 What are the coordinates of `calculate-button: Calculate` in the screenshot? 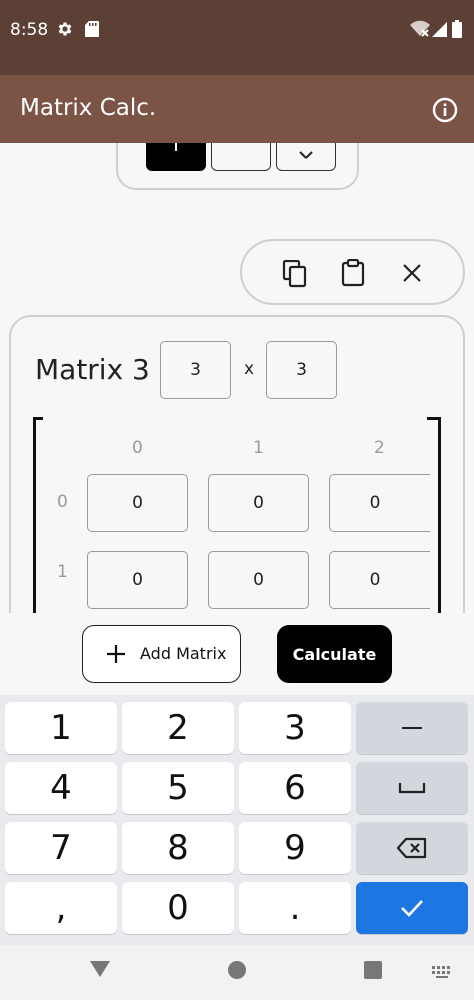 It's located at (334, 654).